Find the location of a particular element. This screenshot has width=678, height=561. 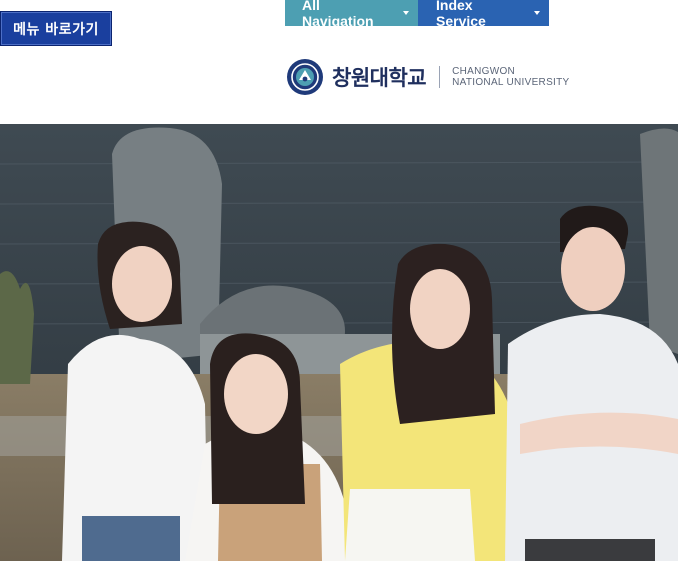

skip-to-menu-link: 메뉴 바로가기 is located at coordinates (56, 28).